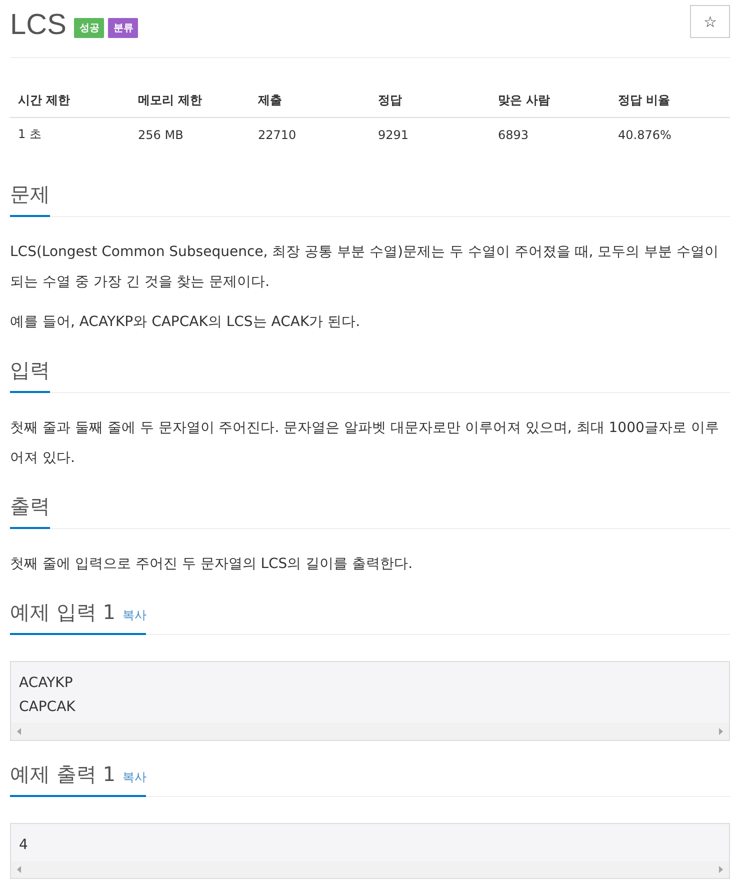 The width and height of the screenshot is (743, 886). I want to click on column-header: 정답, so click(430, 101).